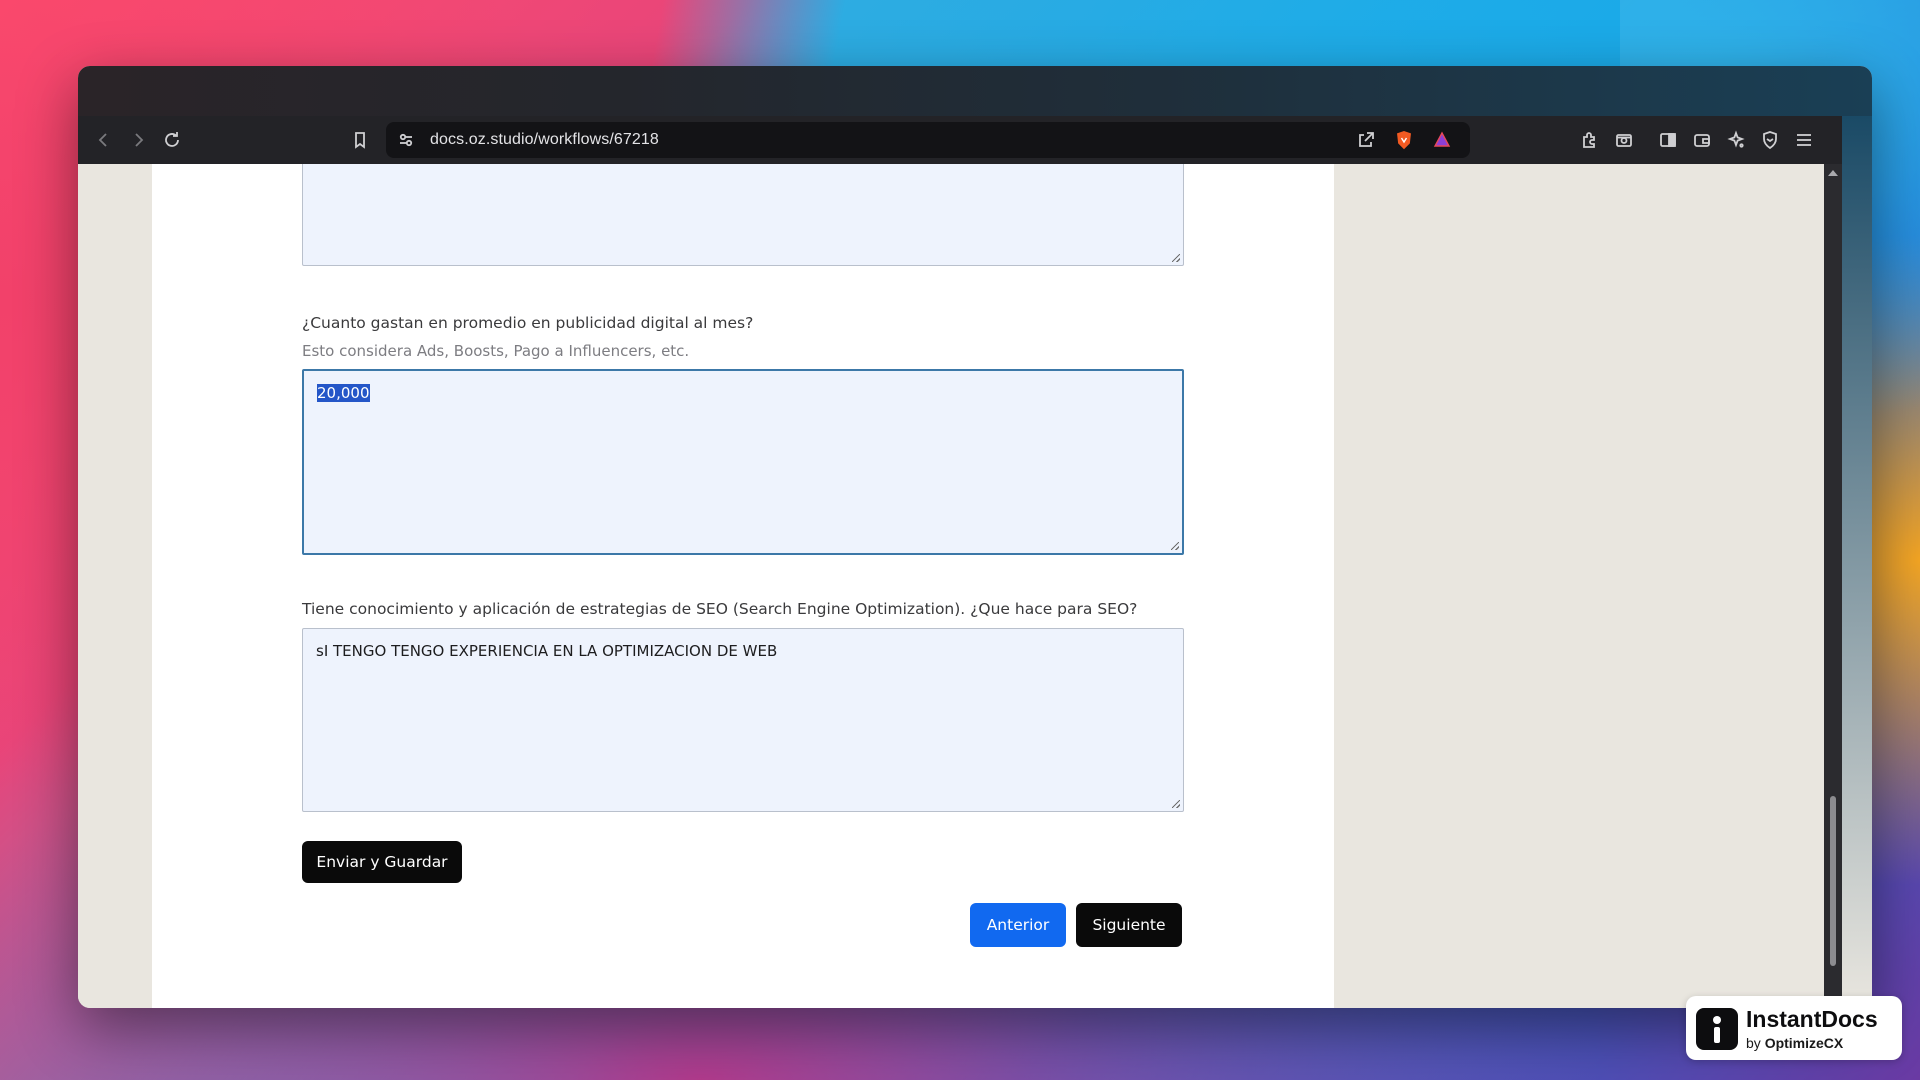 The image size is (1920, 1080). I want to click on title-bar, so click(975, 91).